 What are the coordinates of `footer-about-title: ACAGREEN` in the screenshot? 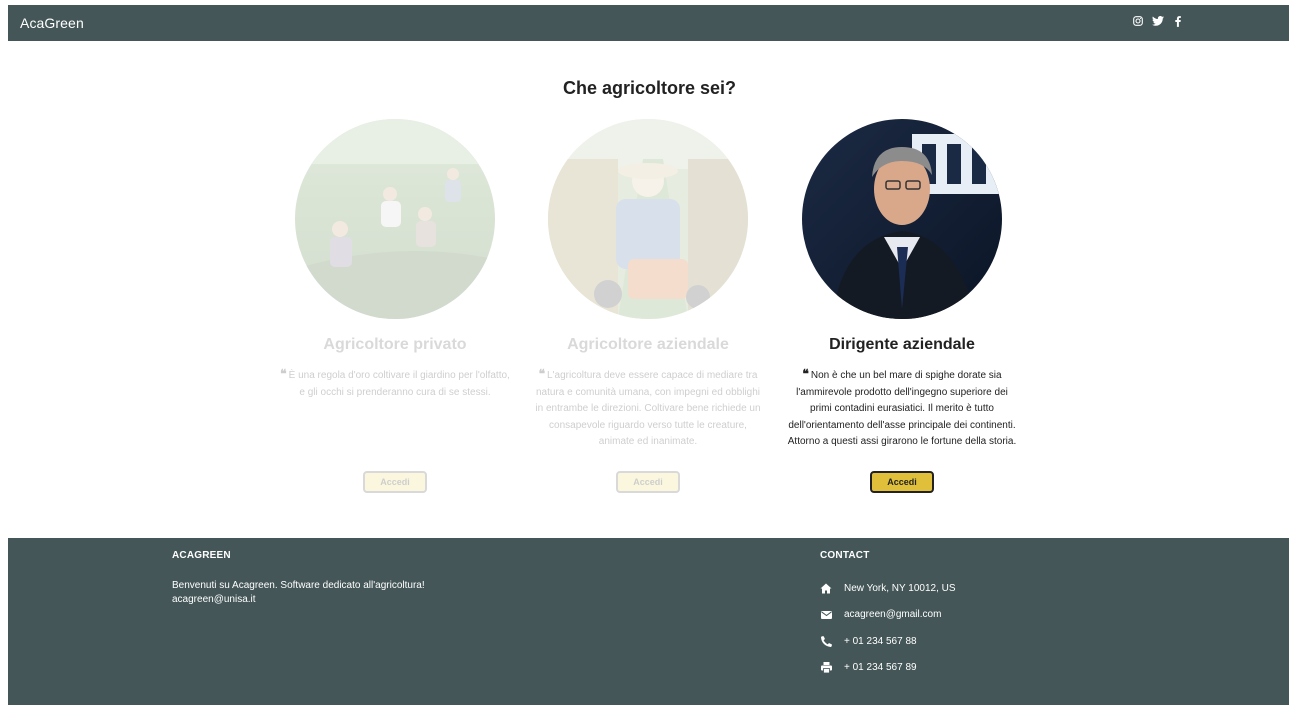 It's located at (201, 555).